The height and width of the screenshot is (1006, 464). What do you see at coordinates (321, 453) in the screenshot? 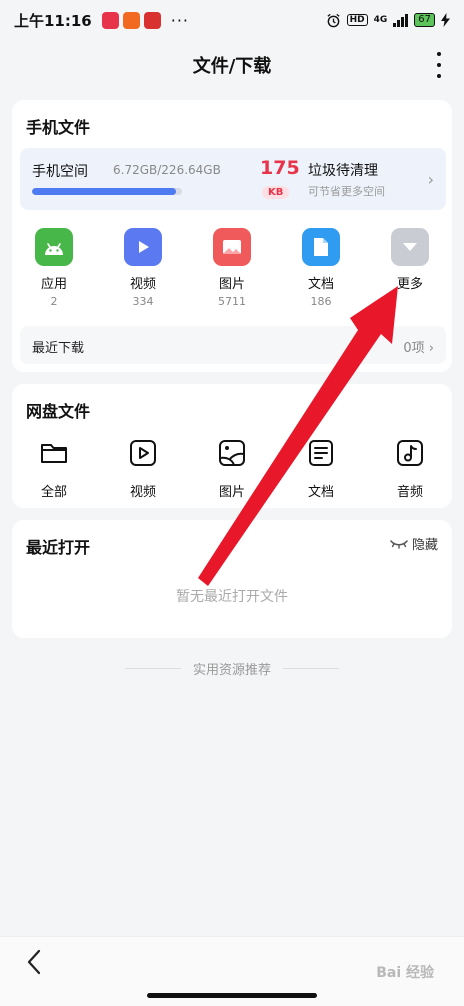
I see `doc-lines-icon` at bounding box center [321, 453].